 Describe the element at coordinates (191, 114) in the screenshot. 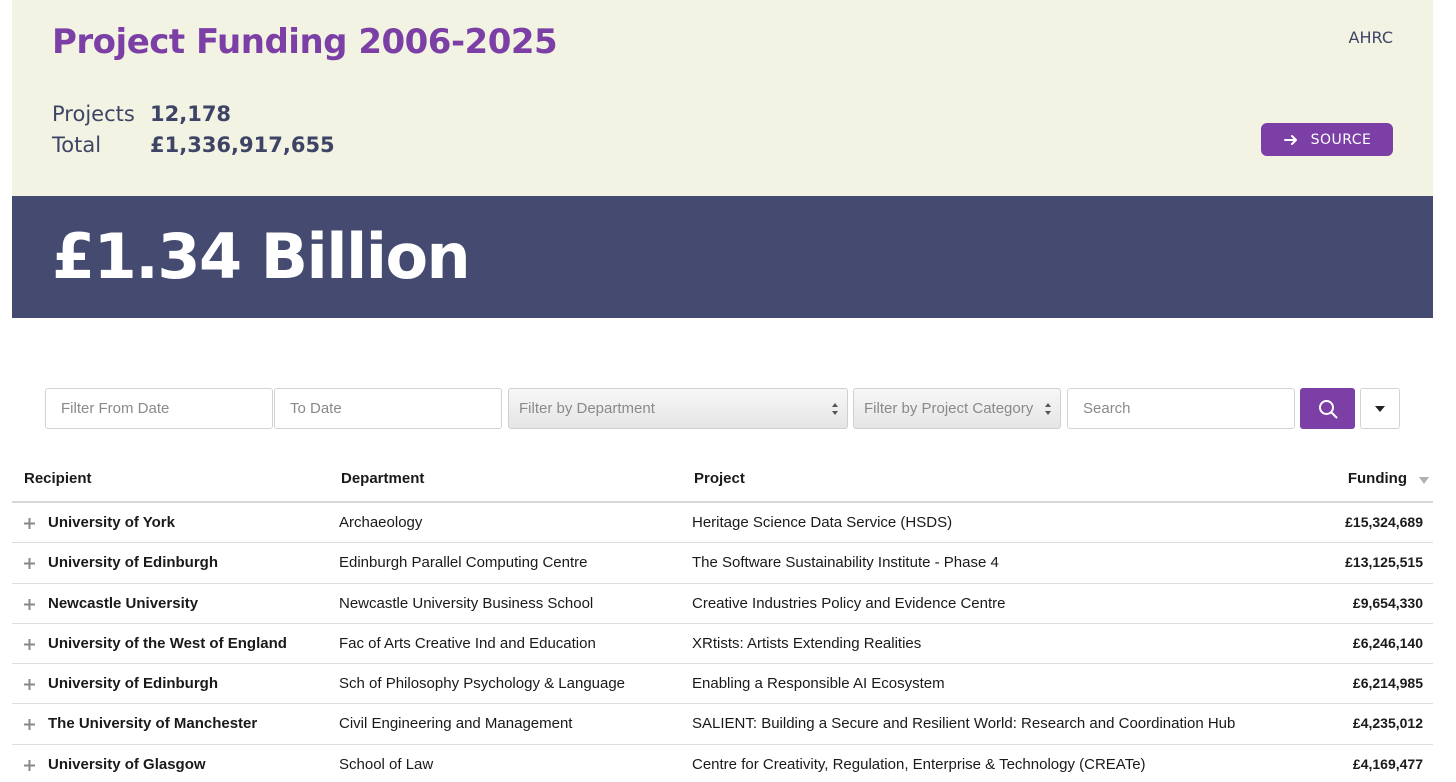

I see `stat-value: 12,178` at that location.